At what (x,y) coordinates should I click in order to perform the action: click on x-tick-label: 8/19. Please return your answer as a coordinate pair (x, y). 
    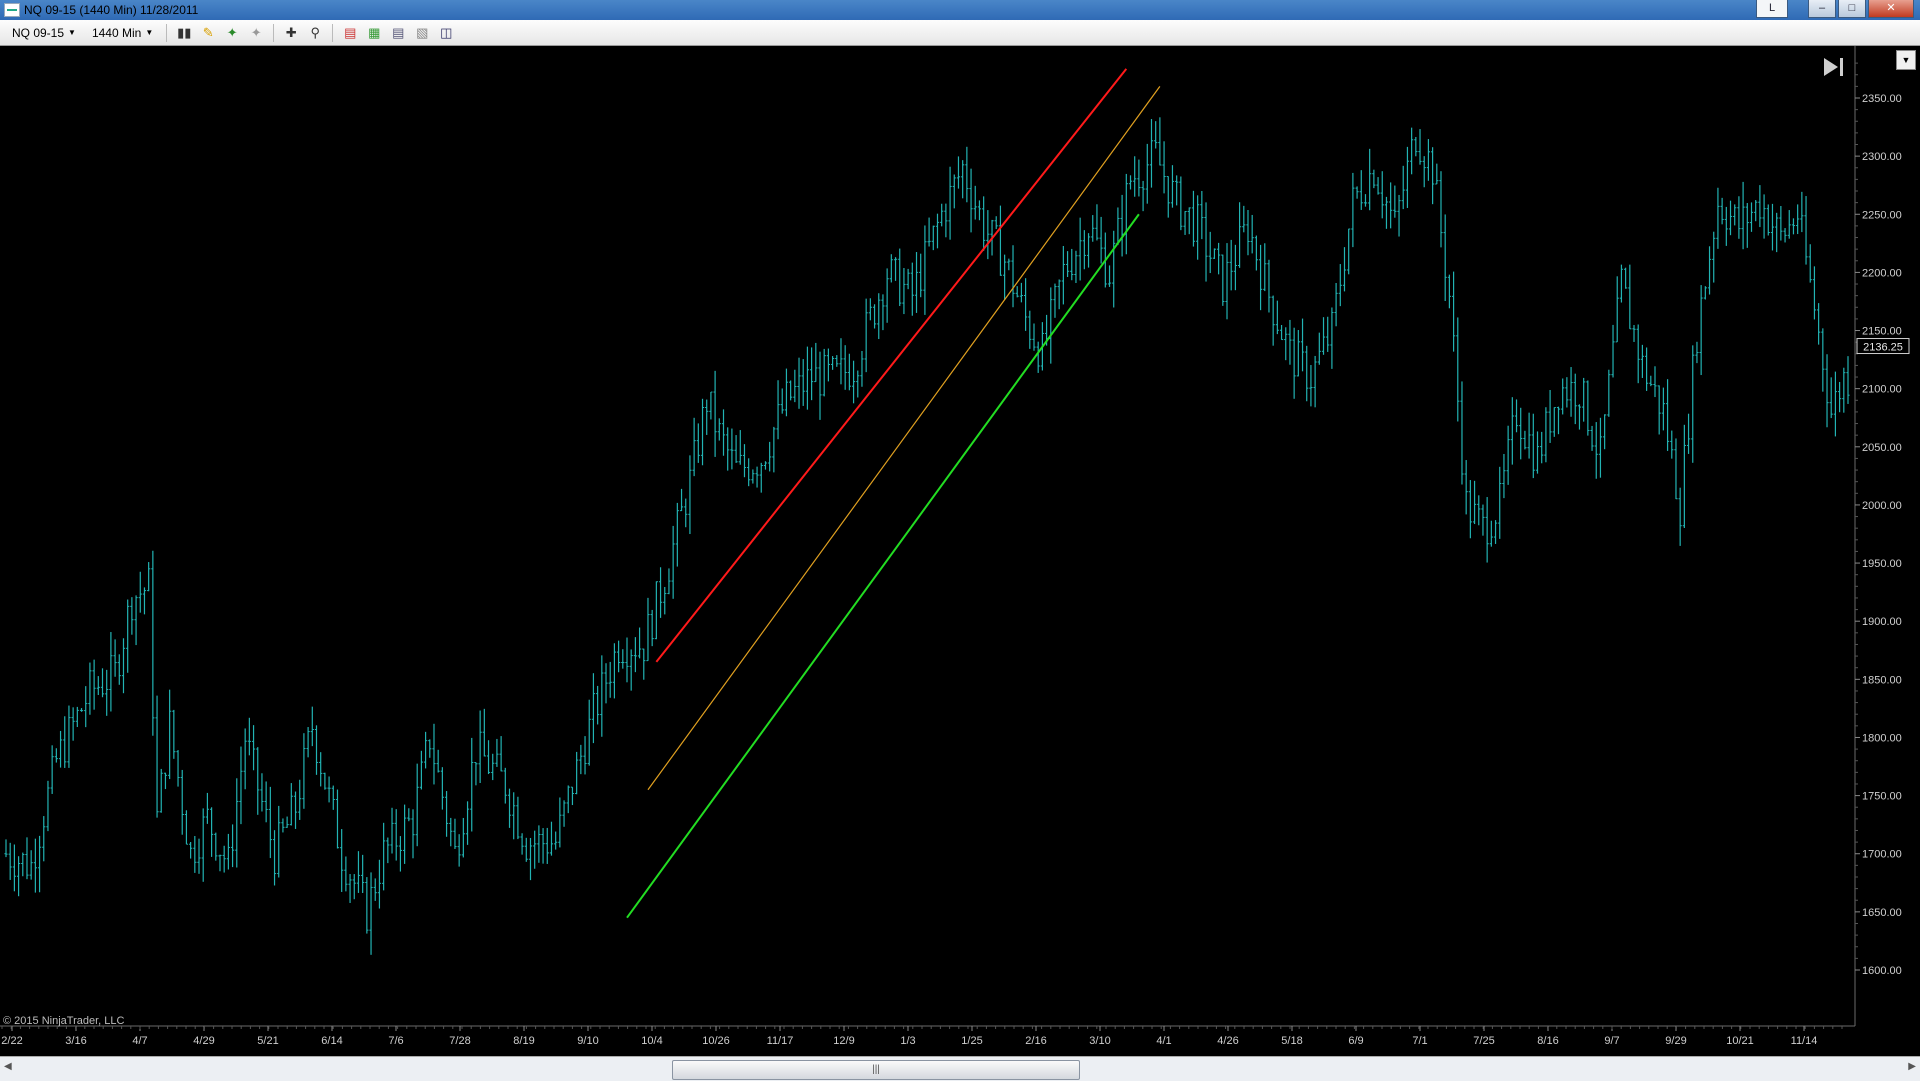
    Looking at the image, I should click on (523, 1041).